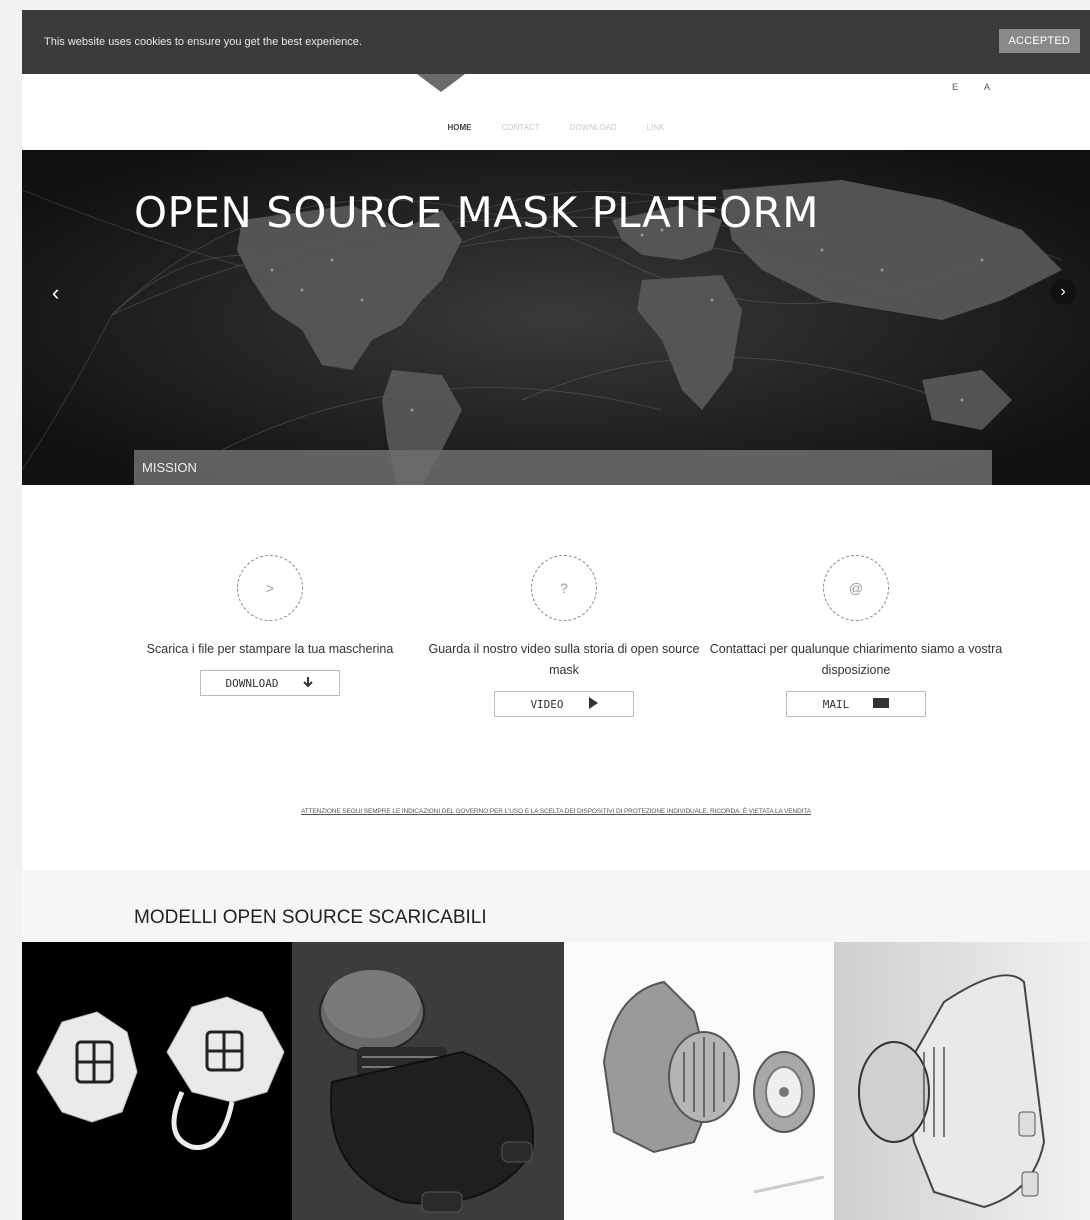 This screenshot has height=1220, width=1090. Describe the element at coordinates (427, 1091) in the screenshot. I see `dark-respirator-image` at that location.